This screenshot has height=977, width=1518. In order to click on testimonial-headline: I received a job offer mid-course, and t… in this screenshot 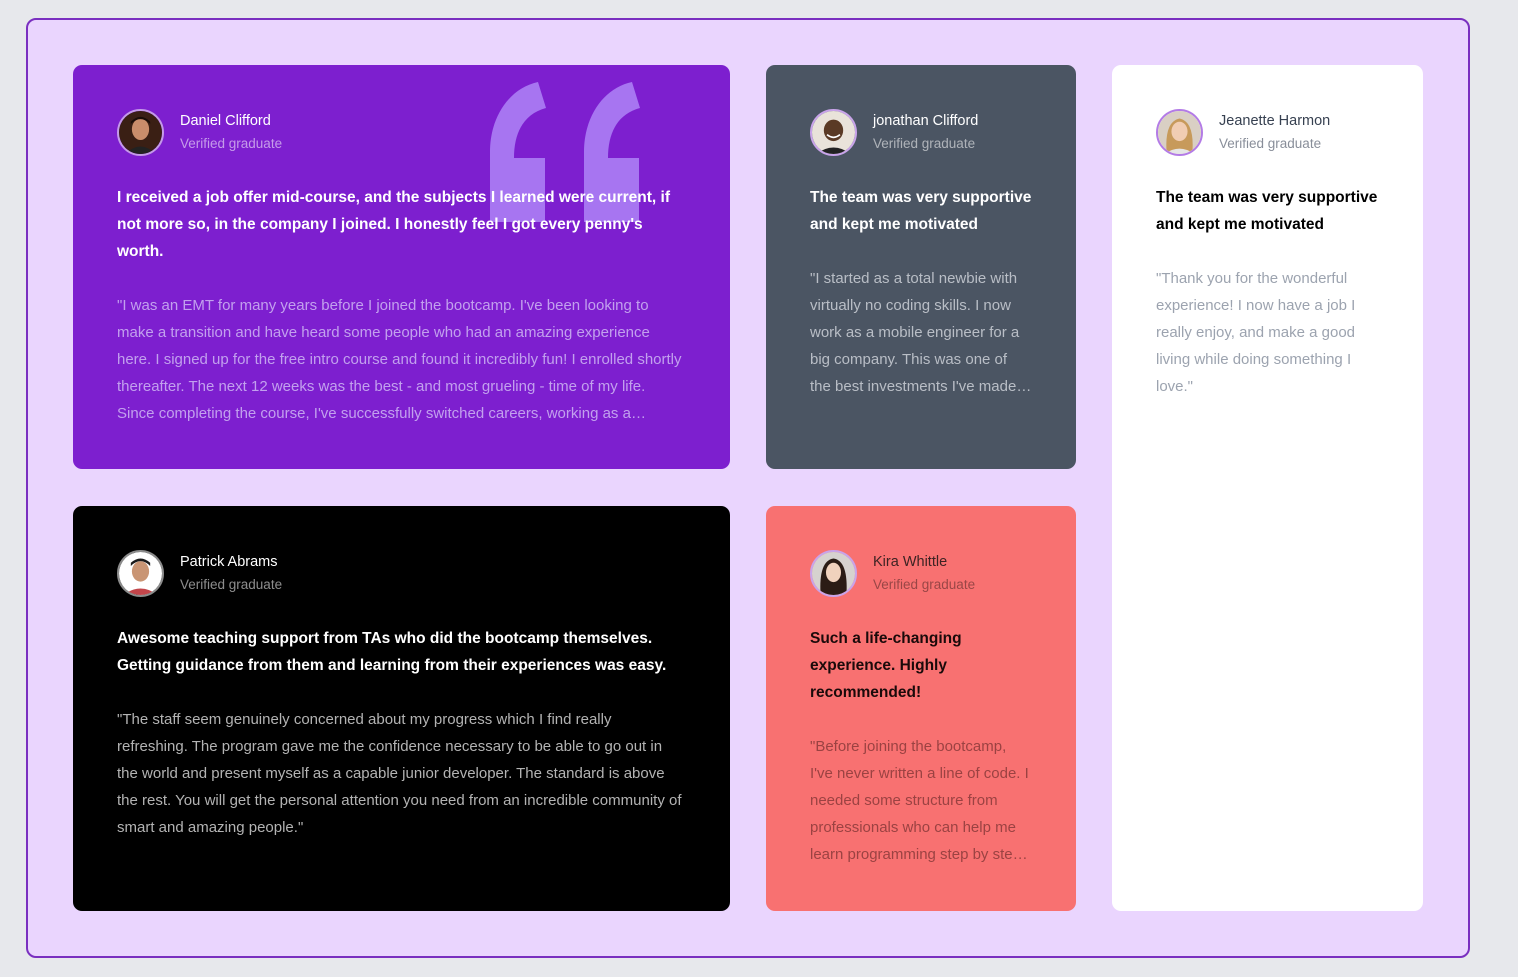, I will do `click(393, 224)`.